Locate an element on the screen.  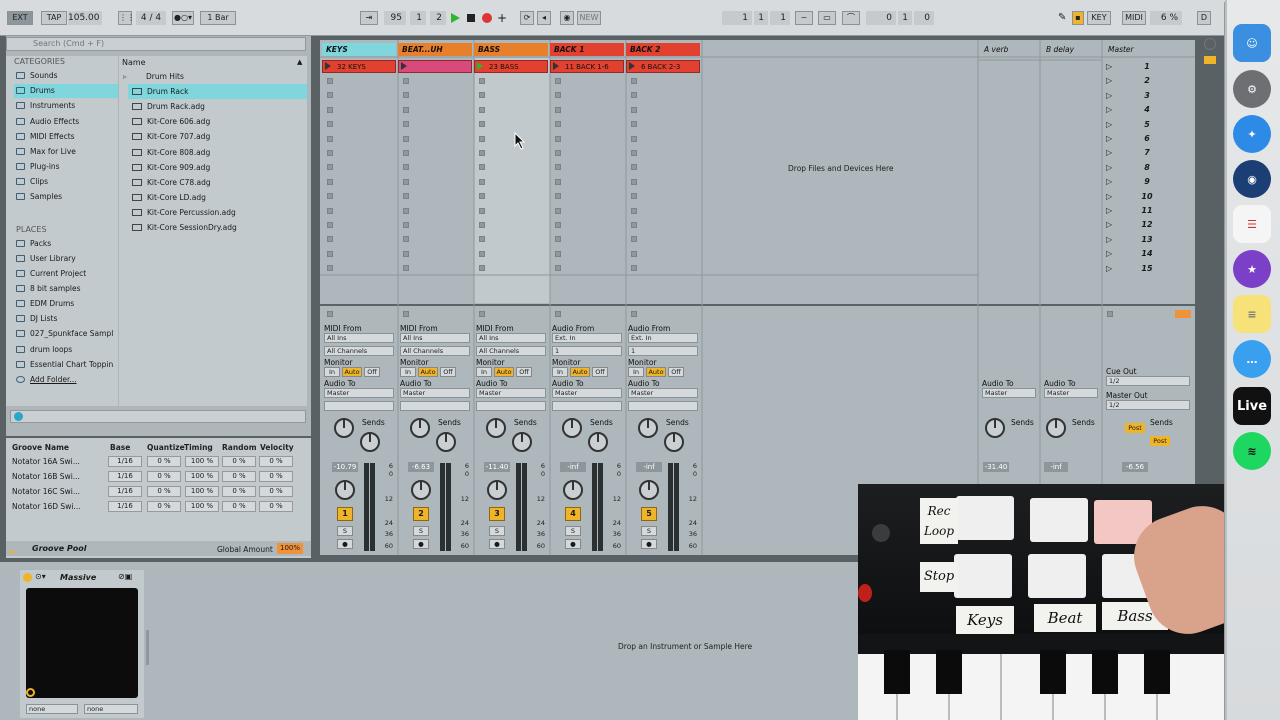
sidebar-item-instruments: Instruments is located at coordinates (66, 106).